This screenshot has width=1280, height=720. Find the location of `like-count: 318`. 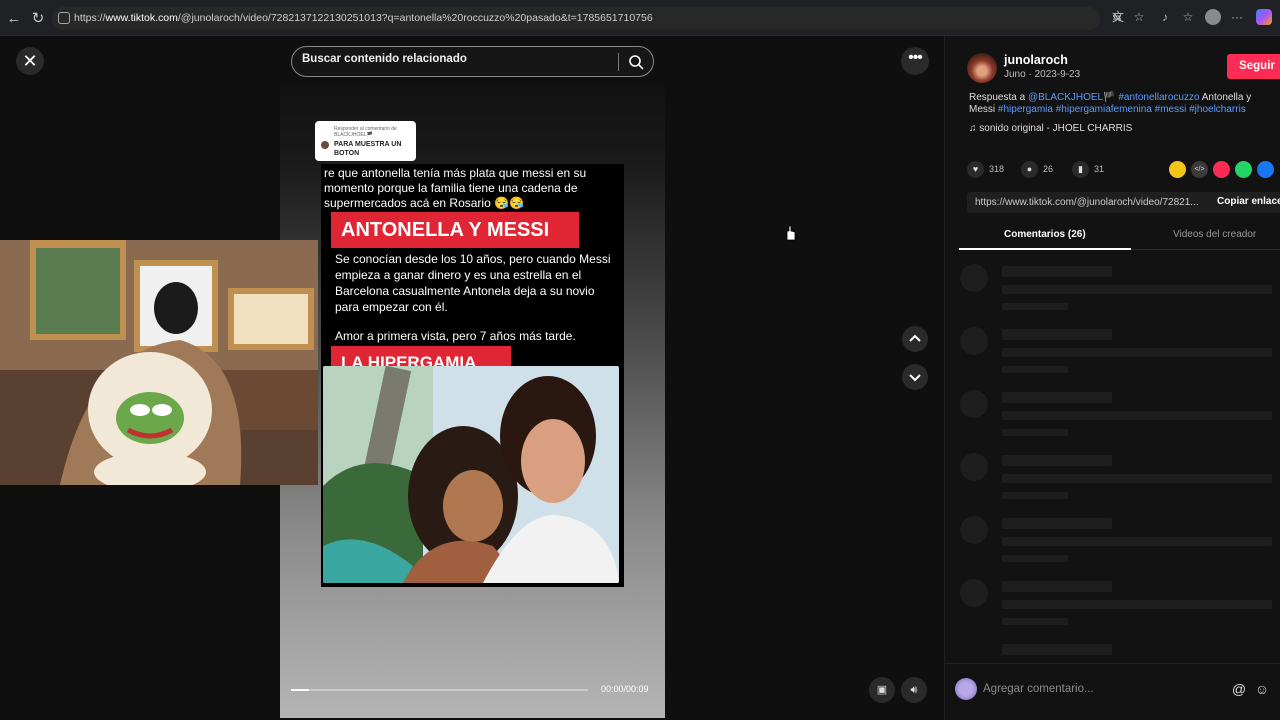

like-count: 318 is located at coordinates (997, 169).